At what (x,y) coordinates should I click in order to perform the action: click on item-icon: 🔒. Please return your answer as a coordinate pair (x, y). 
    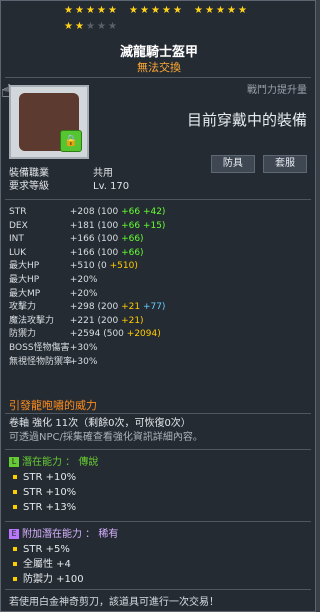
    Looking at the image, I should click on (49, 122).